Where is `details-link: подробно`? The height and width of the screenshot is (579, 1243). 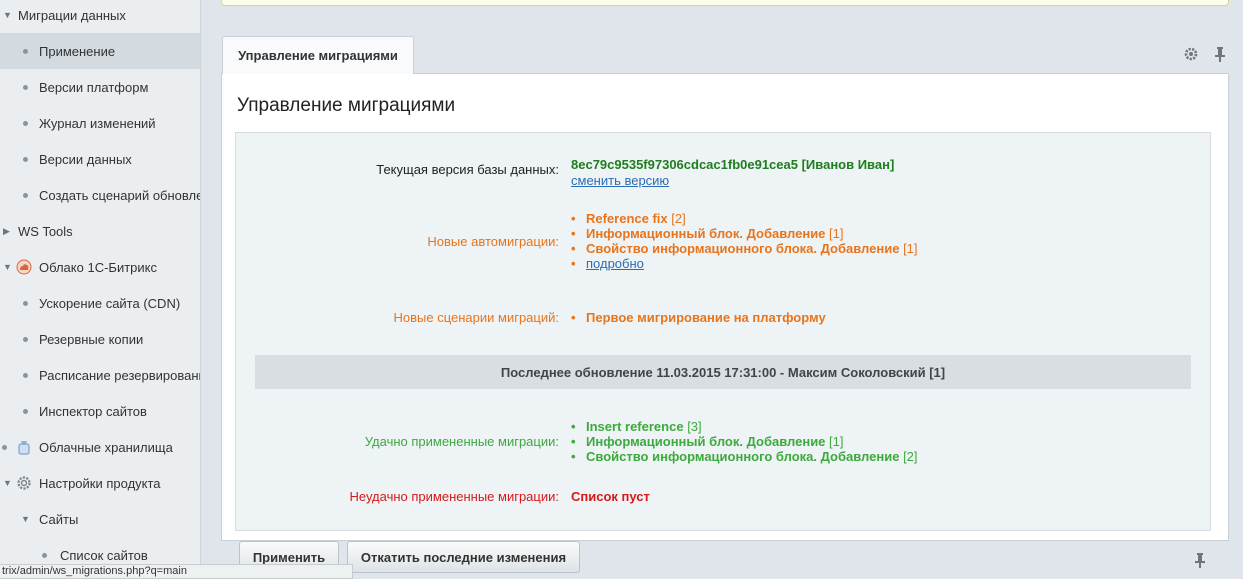
details-link: подробно is located at coordinates (615, 263).